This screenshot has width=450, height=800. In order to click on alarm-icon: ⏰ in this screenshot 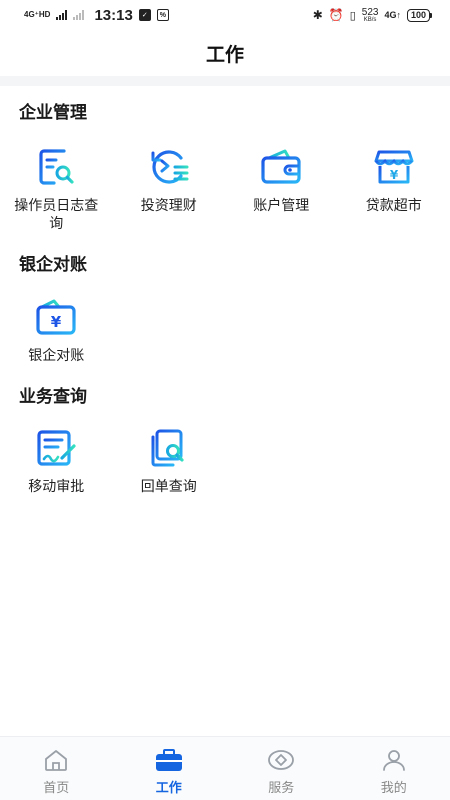, I will do `click(336, 15)`.